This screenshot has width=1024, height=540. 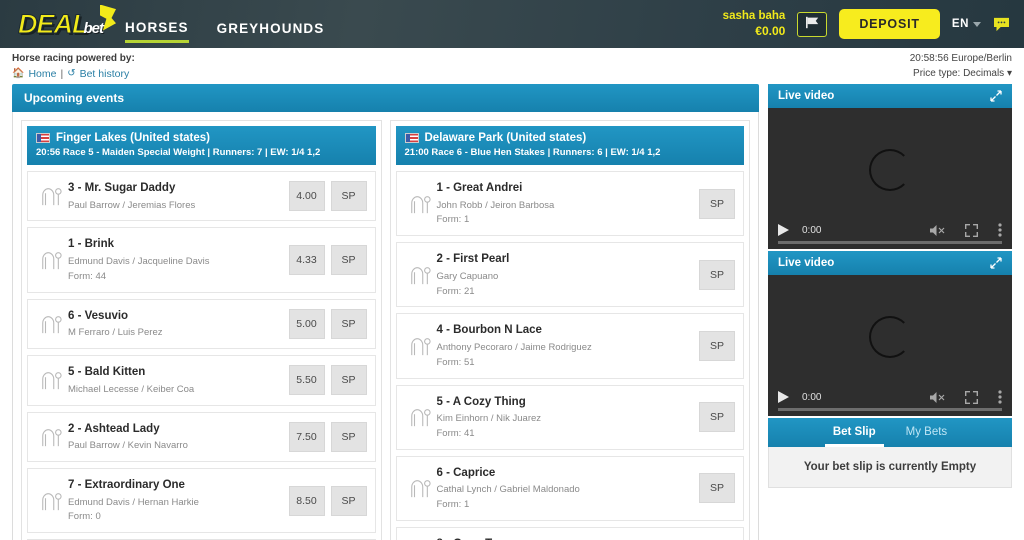 What do you see at coordinates (42, 74) in the screenshot?
I see `breadcrumb-home-link: Home` at bounding box center [42, 74].